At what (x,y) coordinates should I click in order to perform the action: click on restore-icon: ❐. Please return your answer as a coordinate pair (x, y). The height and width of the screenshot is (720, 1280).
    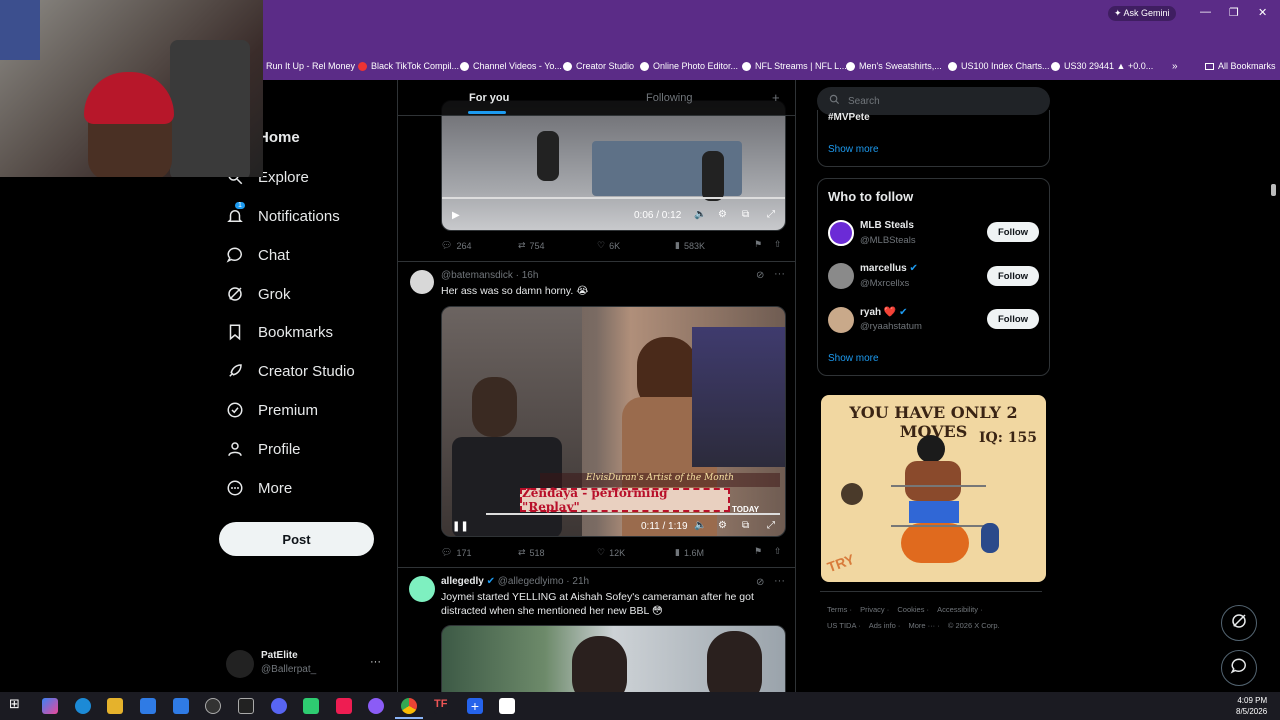
    Looking at the image, I should click on (1234, 12).